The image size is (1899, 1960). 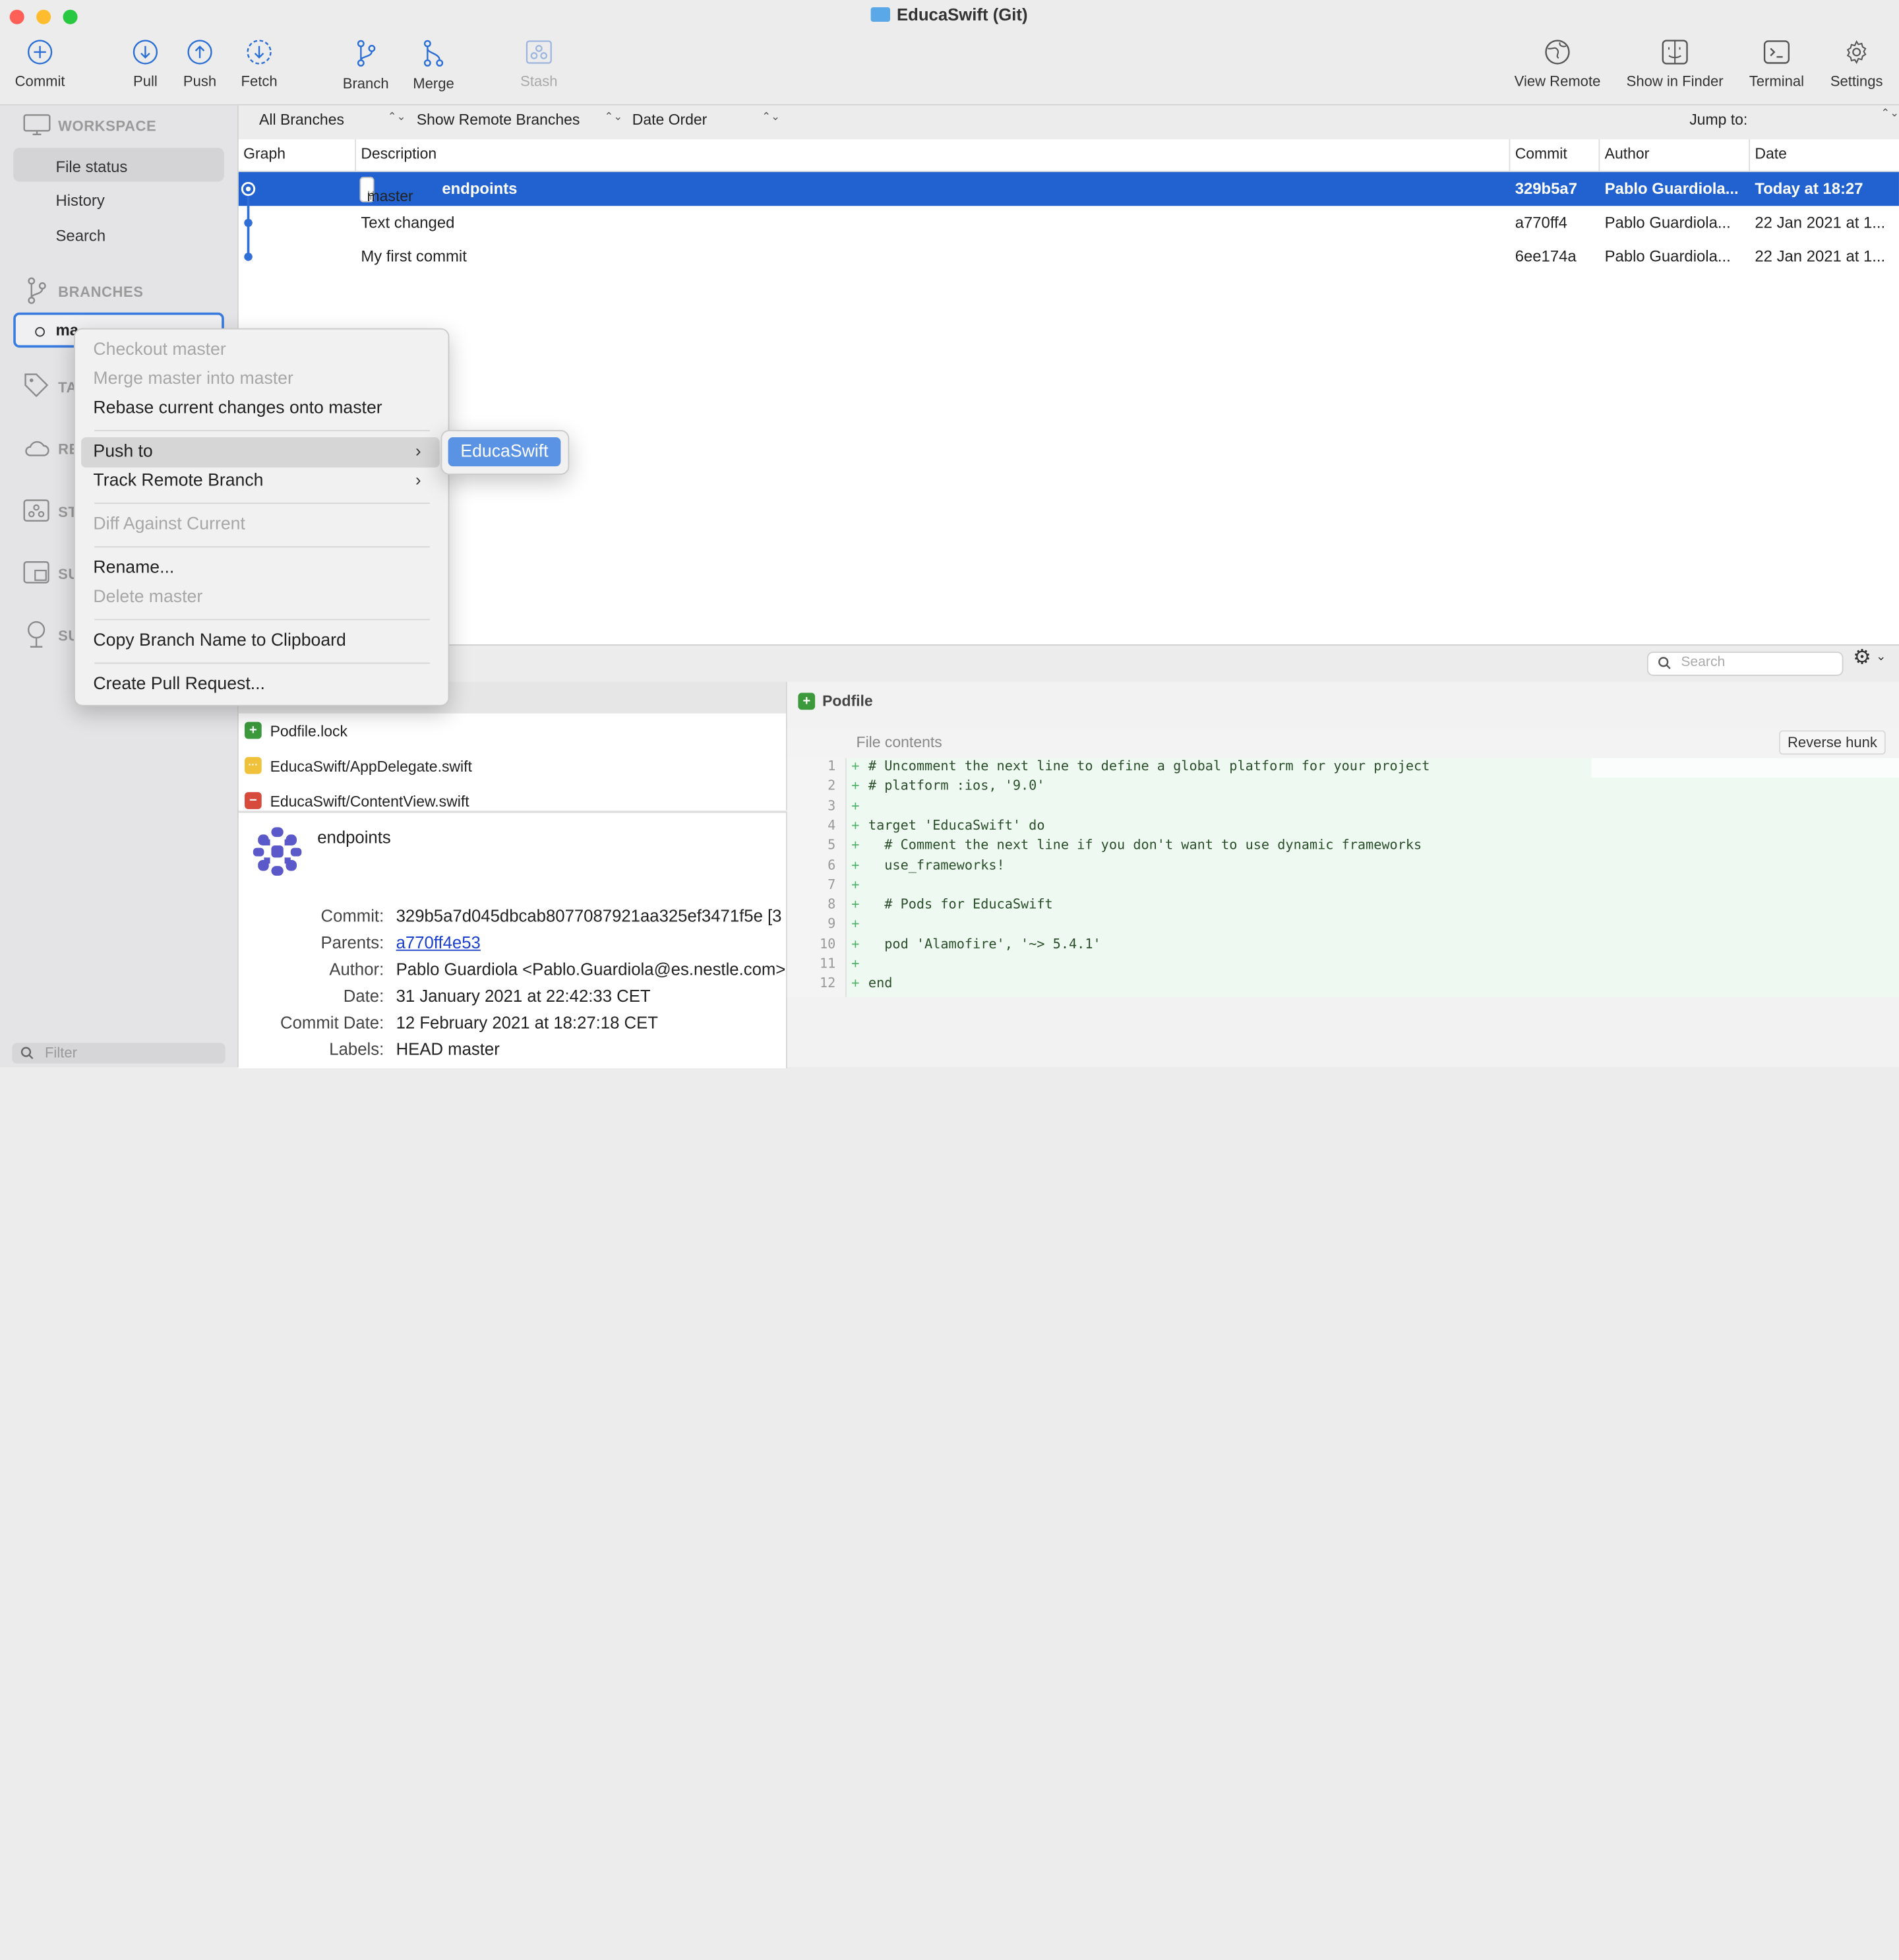 I want to click on parent-commit-link: a770ff4e53, so click(x=438, y=942).